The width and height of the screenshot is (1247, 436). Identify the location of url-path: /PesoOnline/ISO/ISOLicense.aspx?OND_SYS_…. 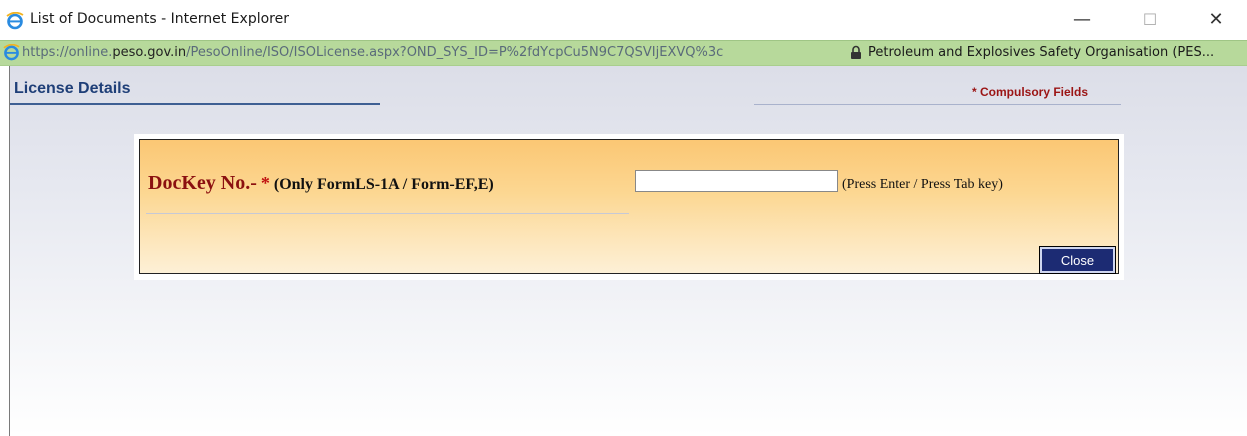
(455, 52).